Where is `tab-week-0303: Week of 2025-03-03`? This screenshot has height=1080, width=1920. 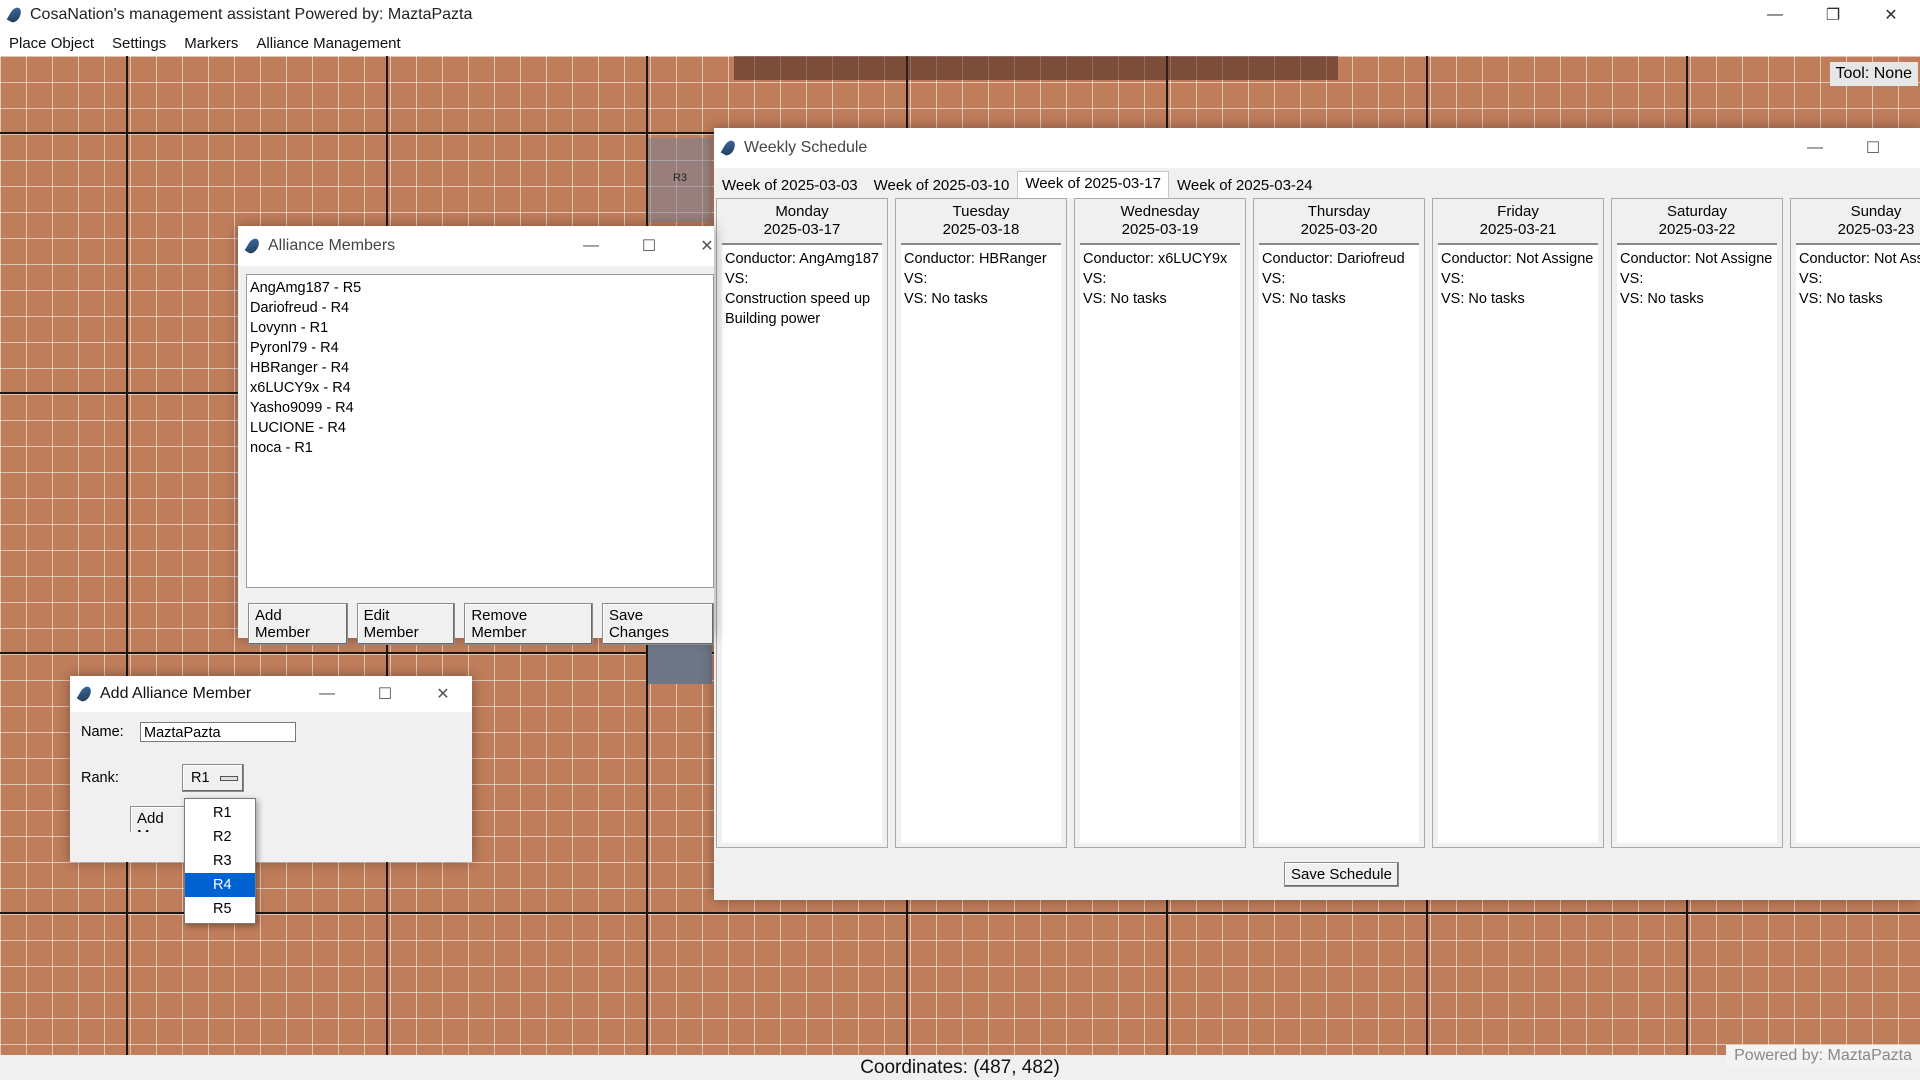 tab-week-0303: Week of 2025-03-03 is located at coordinates (790, 185).